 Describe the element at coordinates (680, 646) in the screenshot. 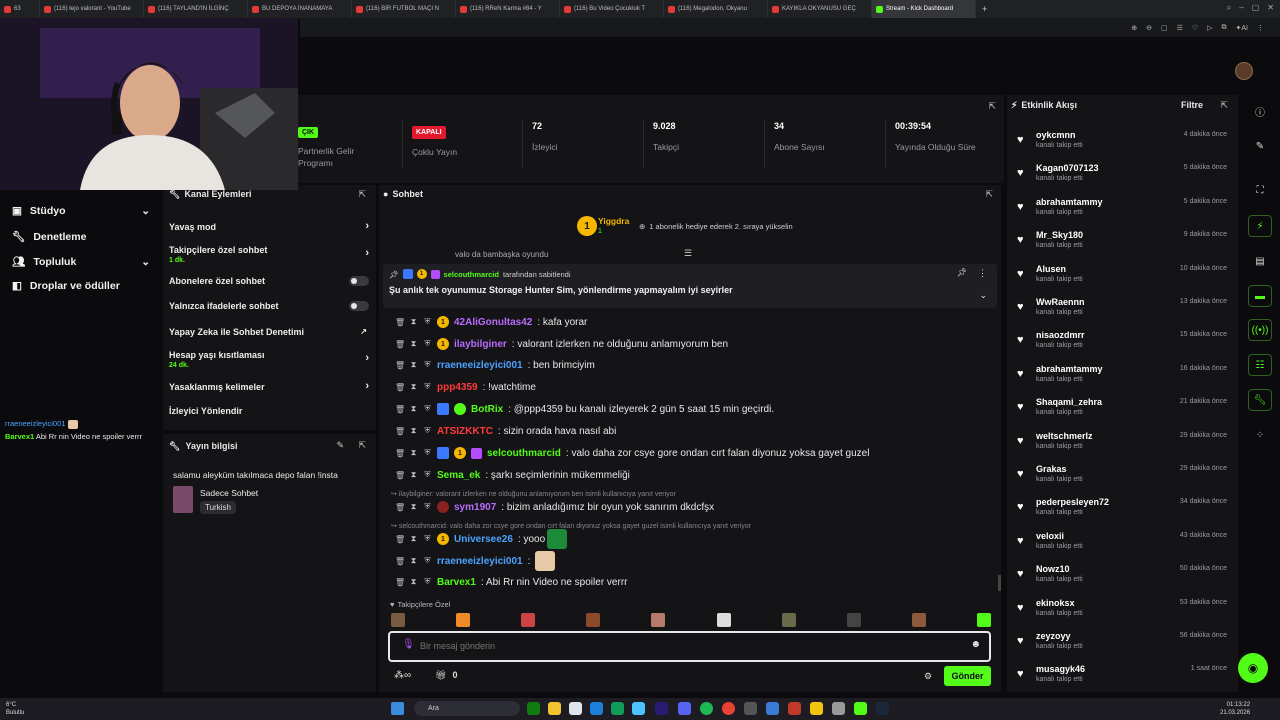

I see `chat-message-input` at that location.